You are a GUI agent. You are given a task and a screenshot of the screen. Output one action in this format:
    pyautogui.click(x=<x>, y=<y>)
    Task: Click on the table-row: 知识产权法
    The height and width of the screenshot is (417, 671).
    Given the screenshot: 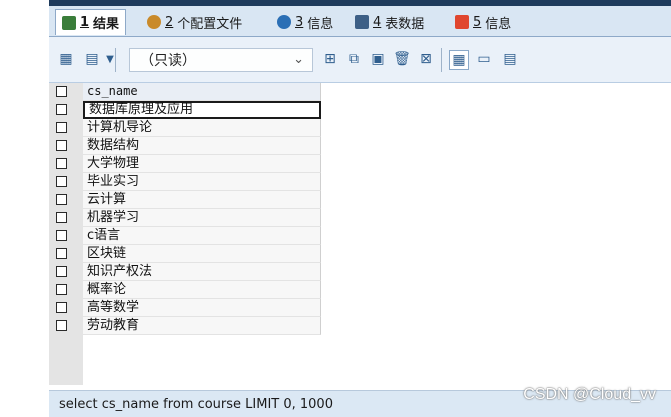 What is the action you would take?
    pyautogui.click(x=185, y=272)
    